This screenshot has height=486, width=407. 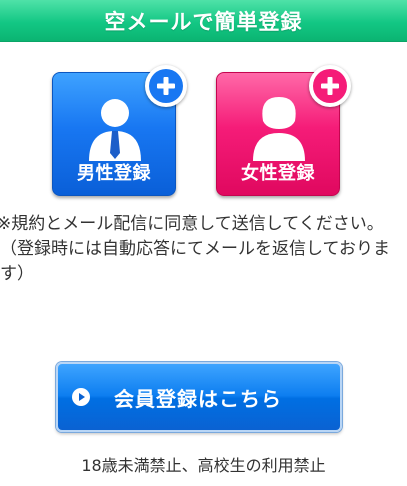 I want to click on terms-notice-line1: ※規約とメール配信に同意して送信してください。, so click(x=192, y=224).